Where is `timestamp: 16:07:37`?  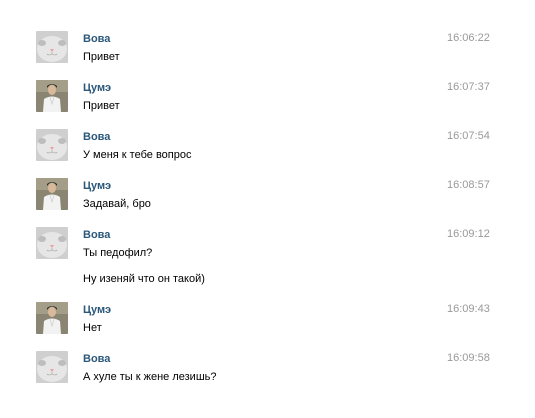
timestamp: 16:07:37 is located at coordinates (469, 87).